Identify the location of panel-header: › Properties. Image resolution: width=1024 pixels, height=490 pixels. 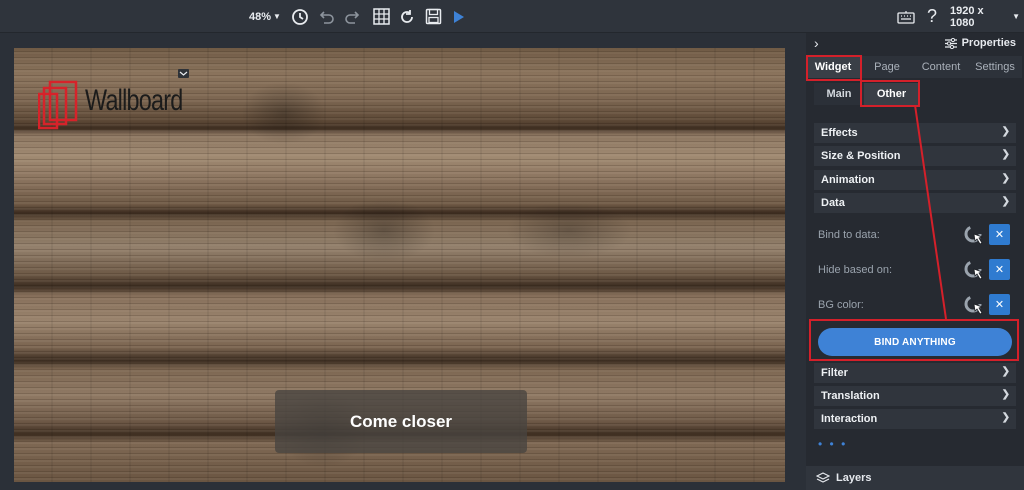
(915, 44).